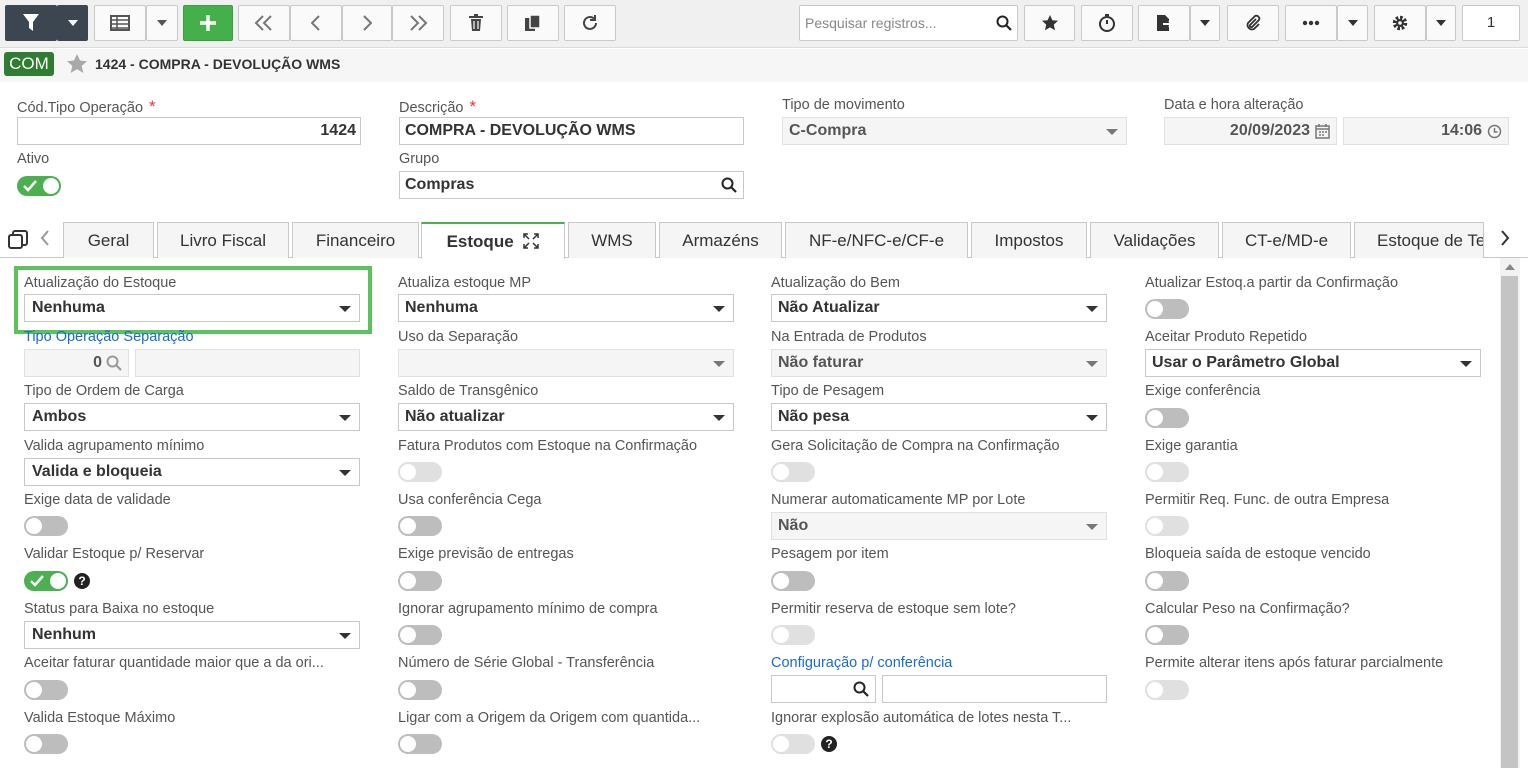  Describe the element at coordinates (355, 240) in the screenshot. I see `tab-financeiro: Financeiro` at that location.